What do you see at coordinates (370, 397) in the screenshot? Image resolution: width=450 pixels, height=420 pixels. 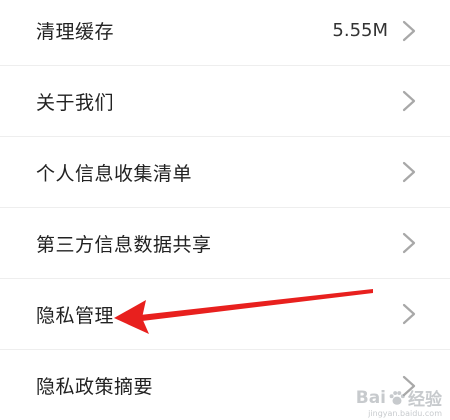 I see `watermark-brand-left: Bai` at bounding box center [370, 397].